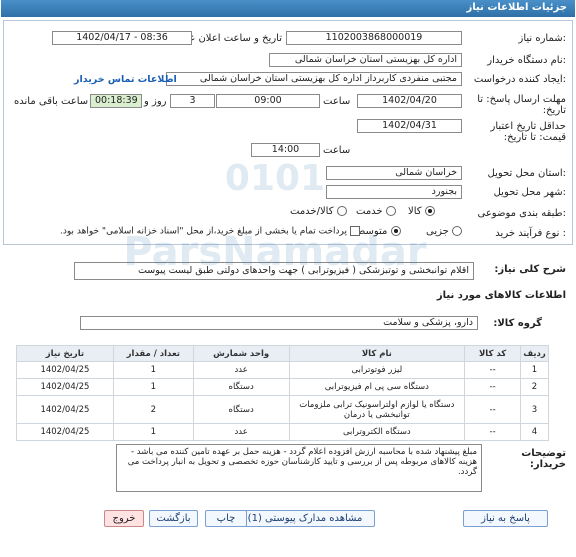  What do you see at coordinates (51, 101) in the screenshot?
I see `remaining-label: ساعت باقی مانده` at bounding box center [51, 101].